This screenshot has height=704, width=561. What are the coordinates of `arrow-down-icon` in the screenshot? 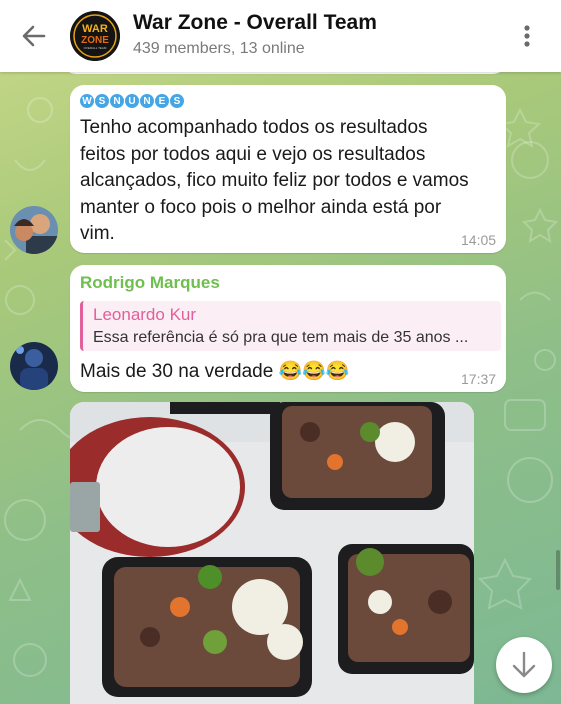 It's located at (524, 664).